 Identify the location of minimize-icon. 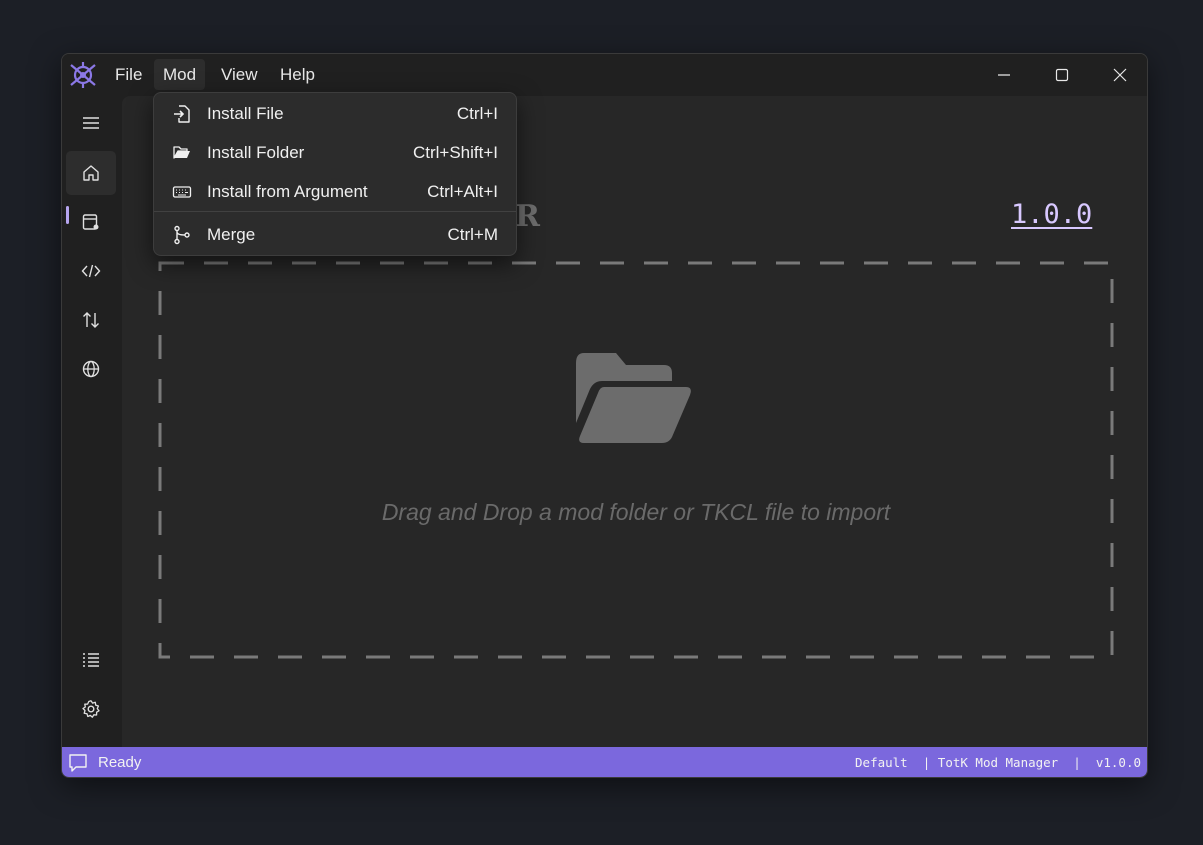
(1004, 75).